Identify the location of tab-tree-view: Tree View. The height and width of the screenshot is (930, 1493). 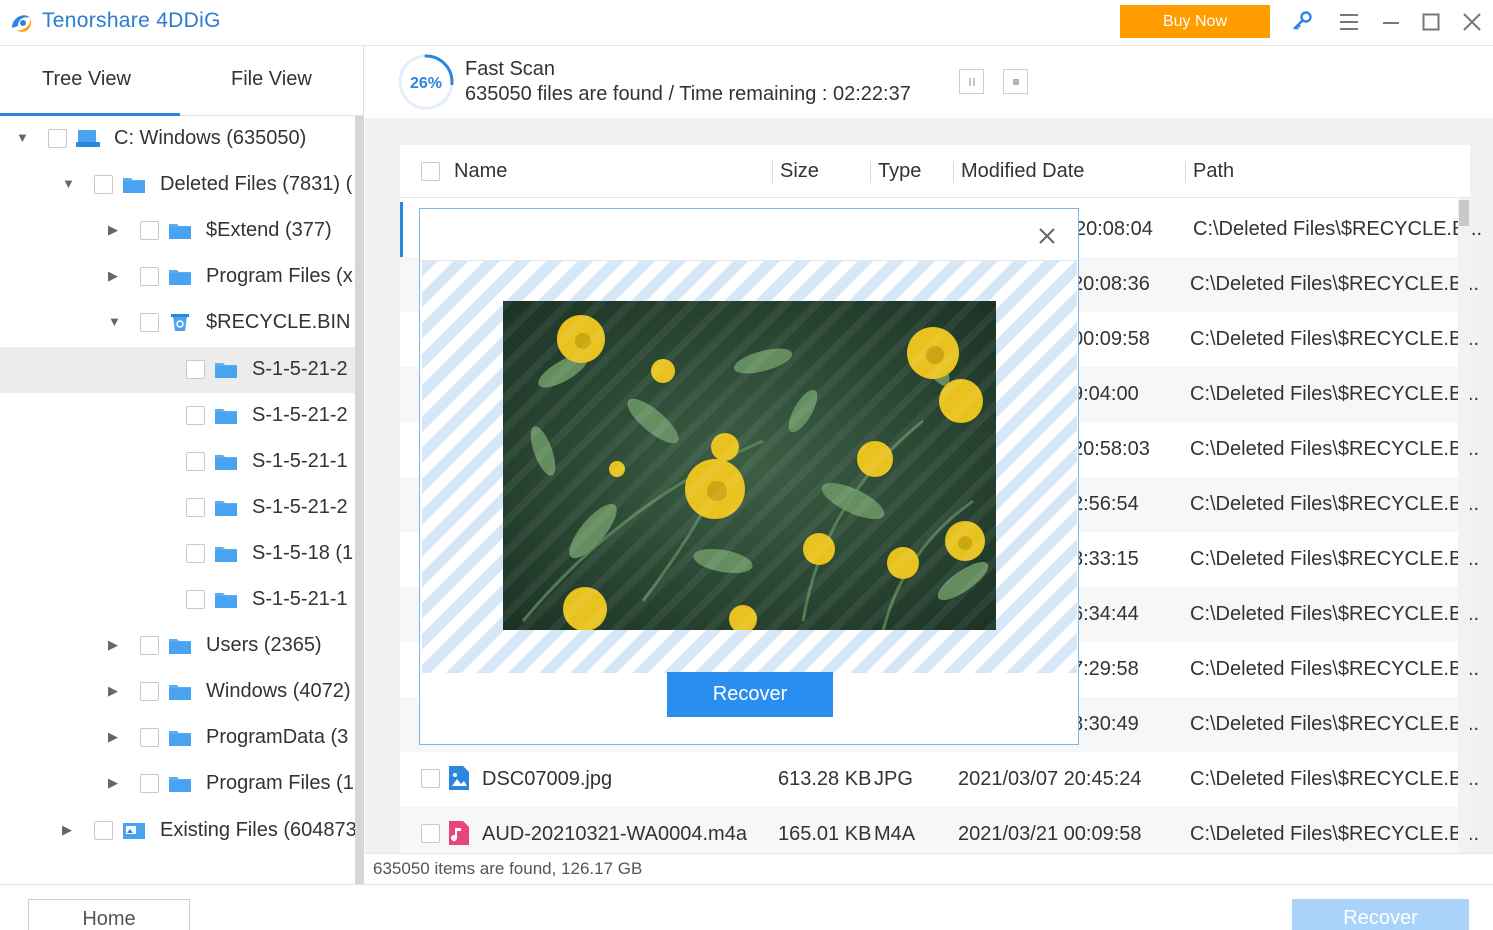
(86, 79).